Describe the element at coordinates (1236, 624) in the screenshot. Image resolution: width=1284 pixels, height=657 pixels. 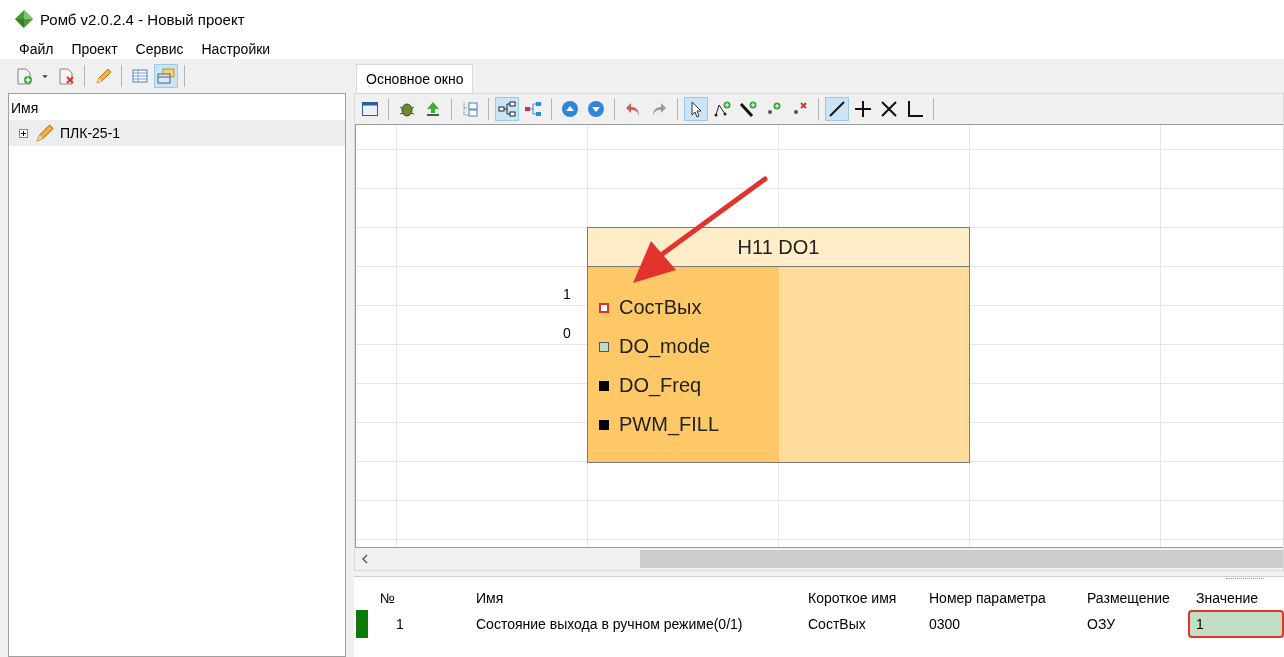
I see `value-field: 1` at that location.